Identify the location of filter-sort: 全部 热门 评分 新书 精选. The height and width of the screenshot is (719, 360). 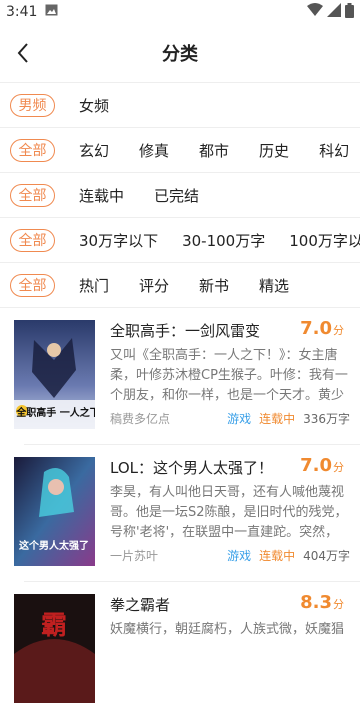
(180, 284).